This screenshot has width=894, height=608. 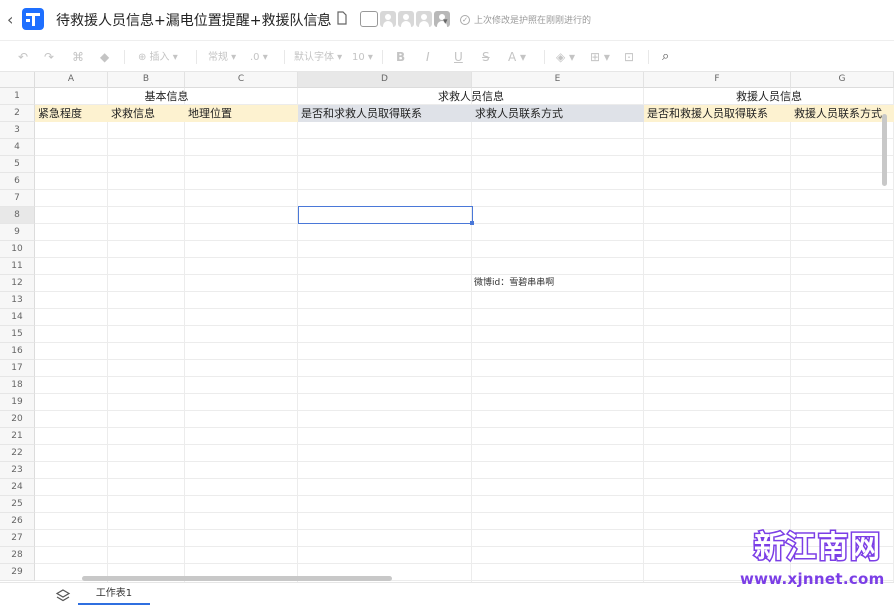 What do you see at coordinates (17, 351) in the screenshot?
I see `row-header-16: 16` at bounding box center [17, 351].